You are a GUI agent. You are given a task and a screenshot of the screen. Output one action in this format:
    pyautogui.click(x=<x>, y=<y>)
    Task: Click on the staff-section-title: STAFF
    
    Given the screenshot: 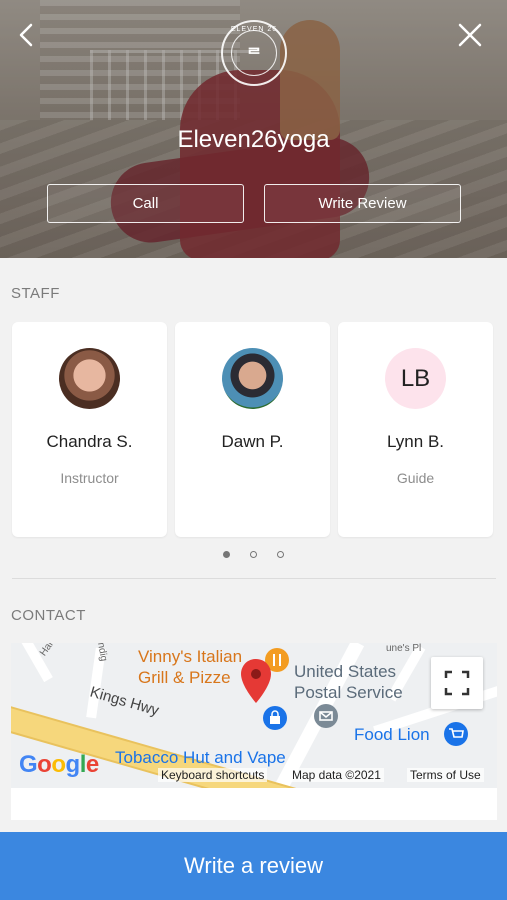 What is the action you would take?
    pyautogui.click(x=35, y=293)
    